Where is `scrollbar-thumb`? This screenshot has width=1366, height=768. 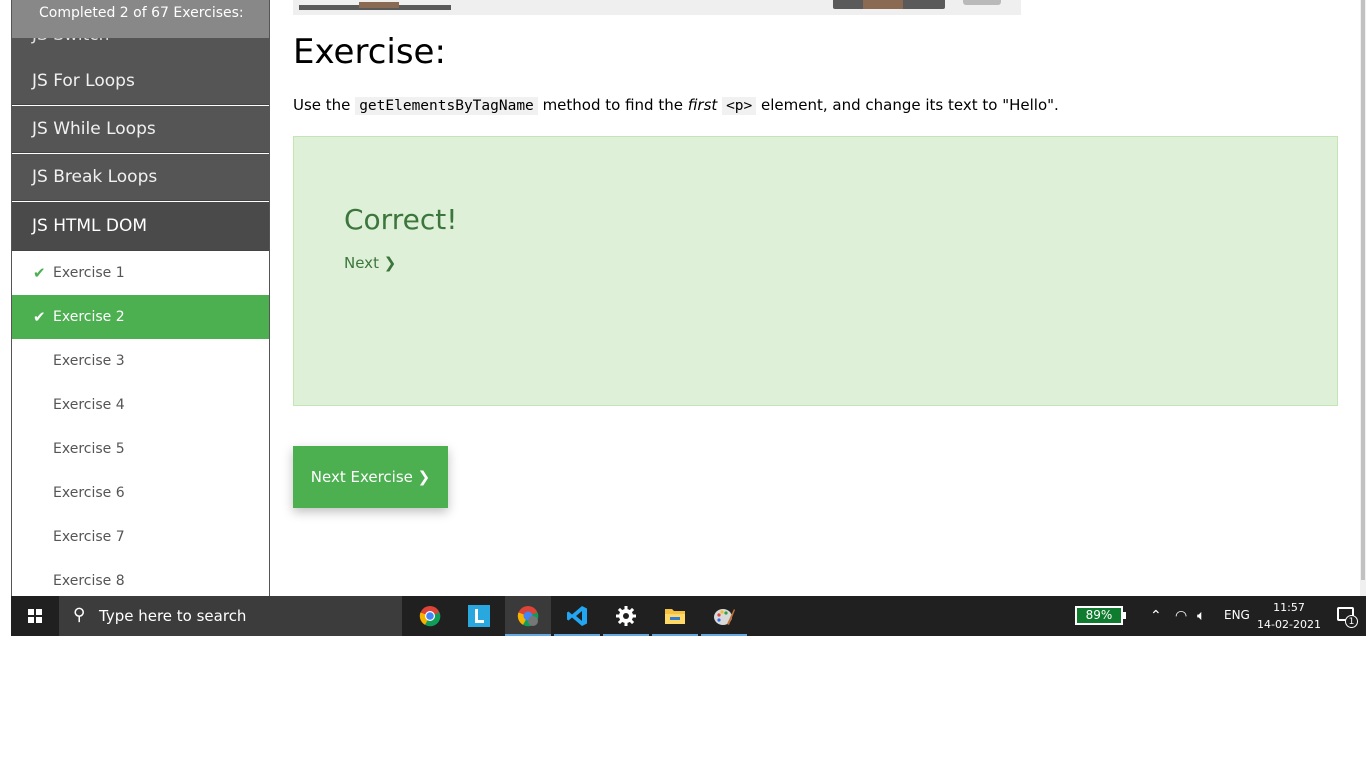 scrollbar-thumb is located at coordinates (1363, 290).